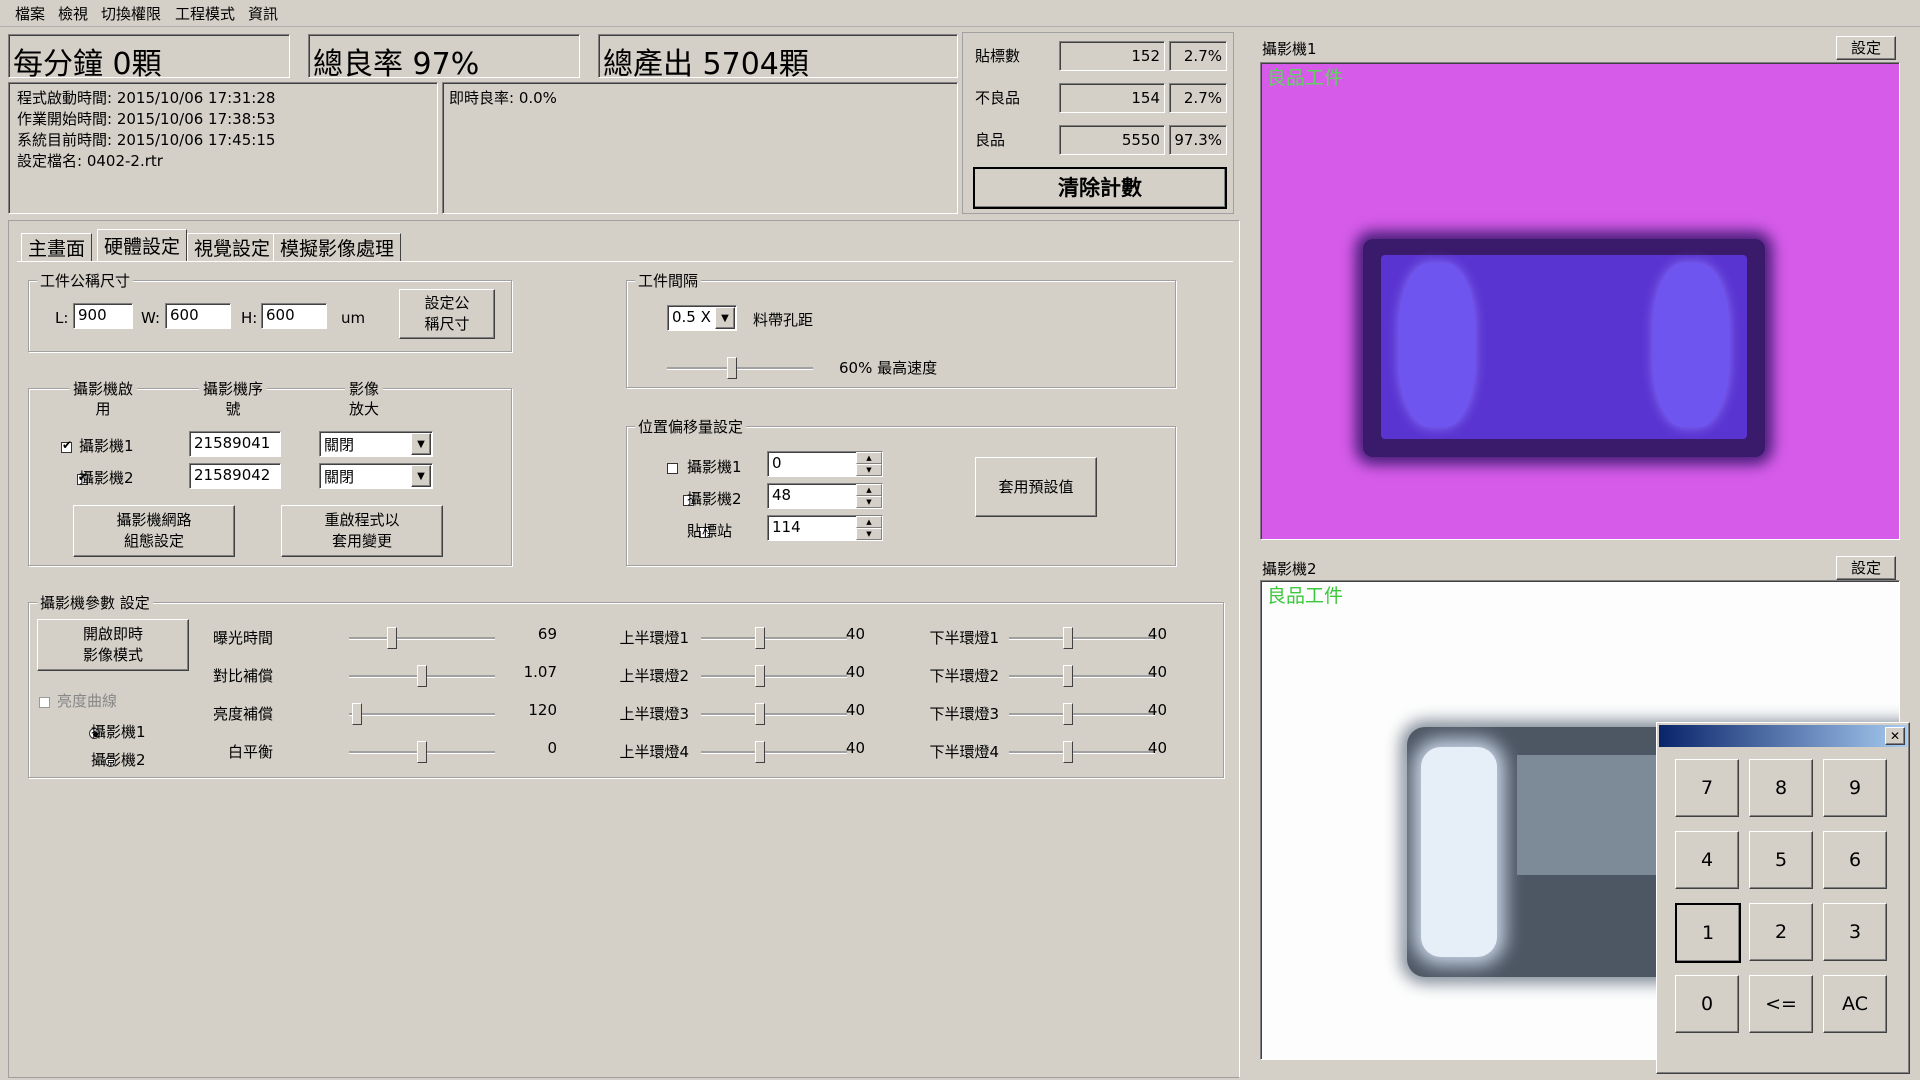 Image resolution: width=1920 pixels, height=1080 pixels. I want to click on pitch-value: 0.5 X, so click(691, 317).